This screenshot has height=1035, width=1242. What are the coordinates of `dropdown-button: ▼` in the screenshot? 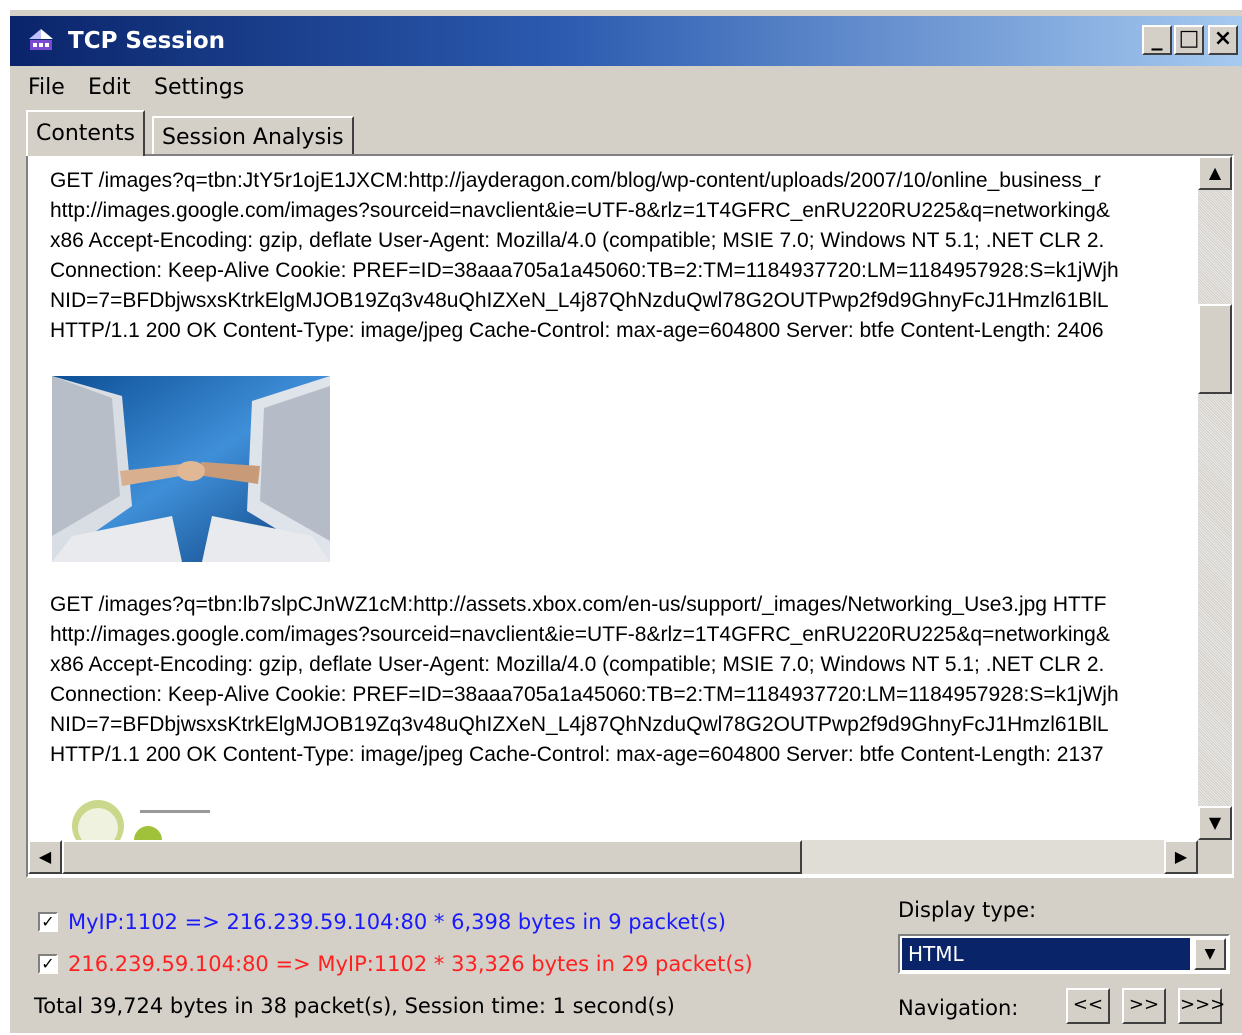 It's located at (1210, 954).